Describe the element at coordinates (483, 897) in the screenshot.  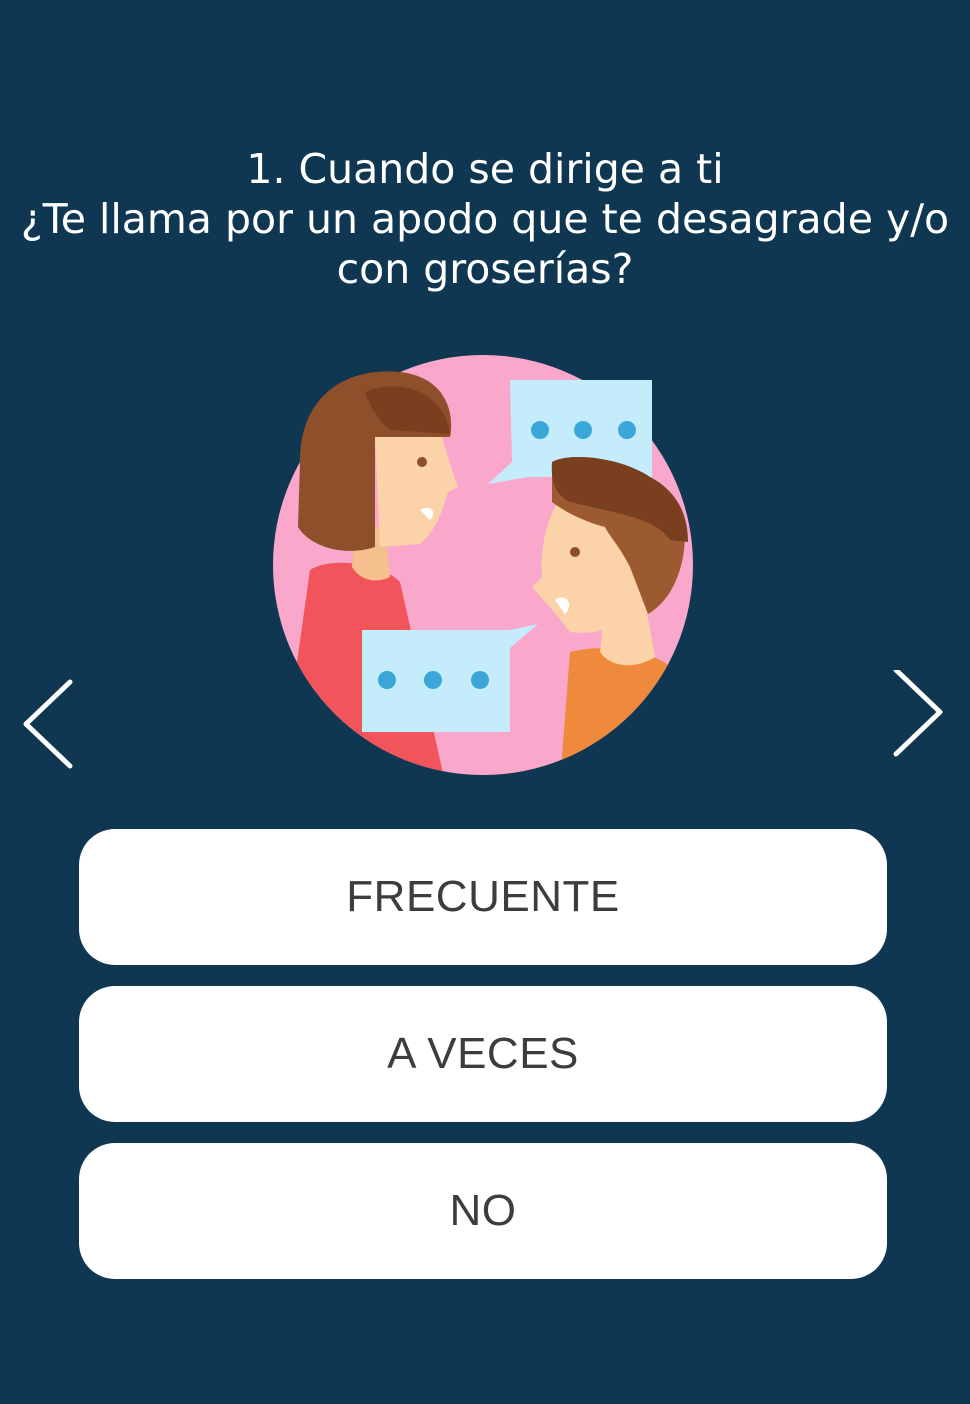
I see `answer-frecuente-button: FRECUENTE` at that location.